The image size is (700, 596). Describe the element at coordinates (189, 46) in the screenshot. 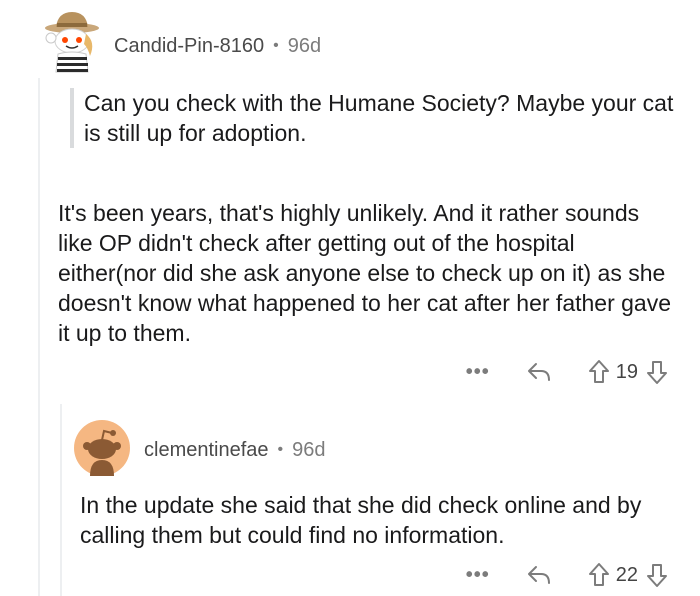

I see `author-name: Candid-Pin-8160` at that location.